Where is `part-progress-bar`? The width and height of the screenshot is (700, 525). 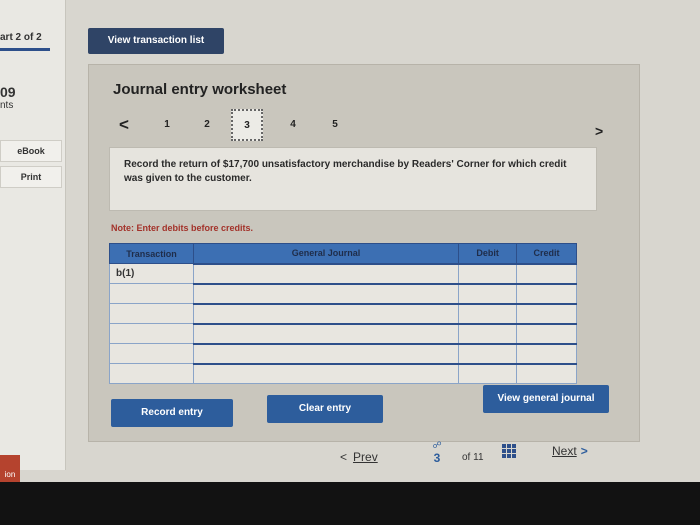 part-progress-bar is located at coordinates (25, 49).